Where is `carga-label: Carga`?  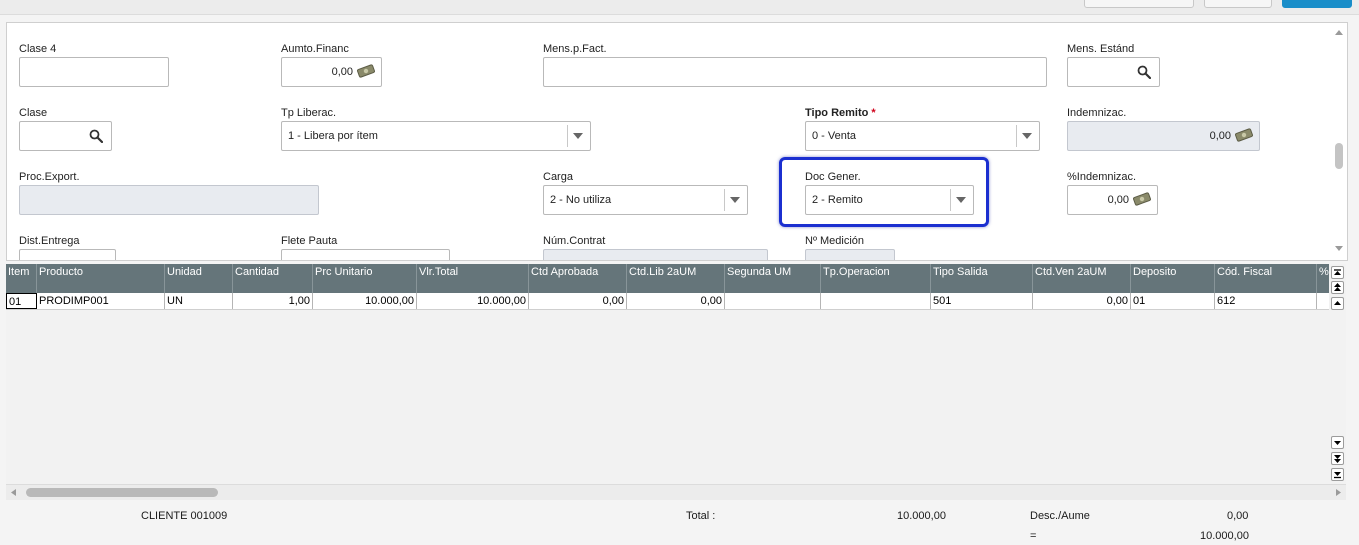 carga-label: Carga is located at coordinates (558, 177).